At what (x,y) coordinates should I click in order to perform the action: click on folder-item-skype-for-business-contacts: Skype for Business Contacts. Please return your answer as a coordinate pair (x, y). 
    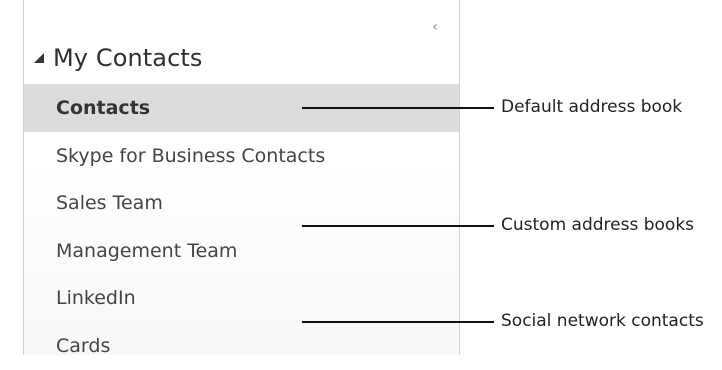
    Looking at the image, I should click on (241, 156).